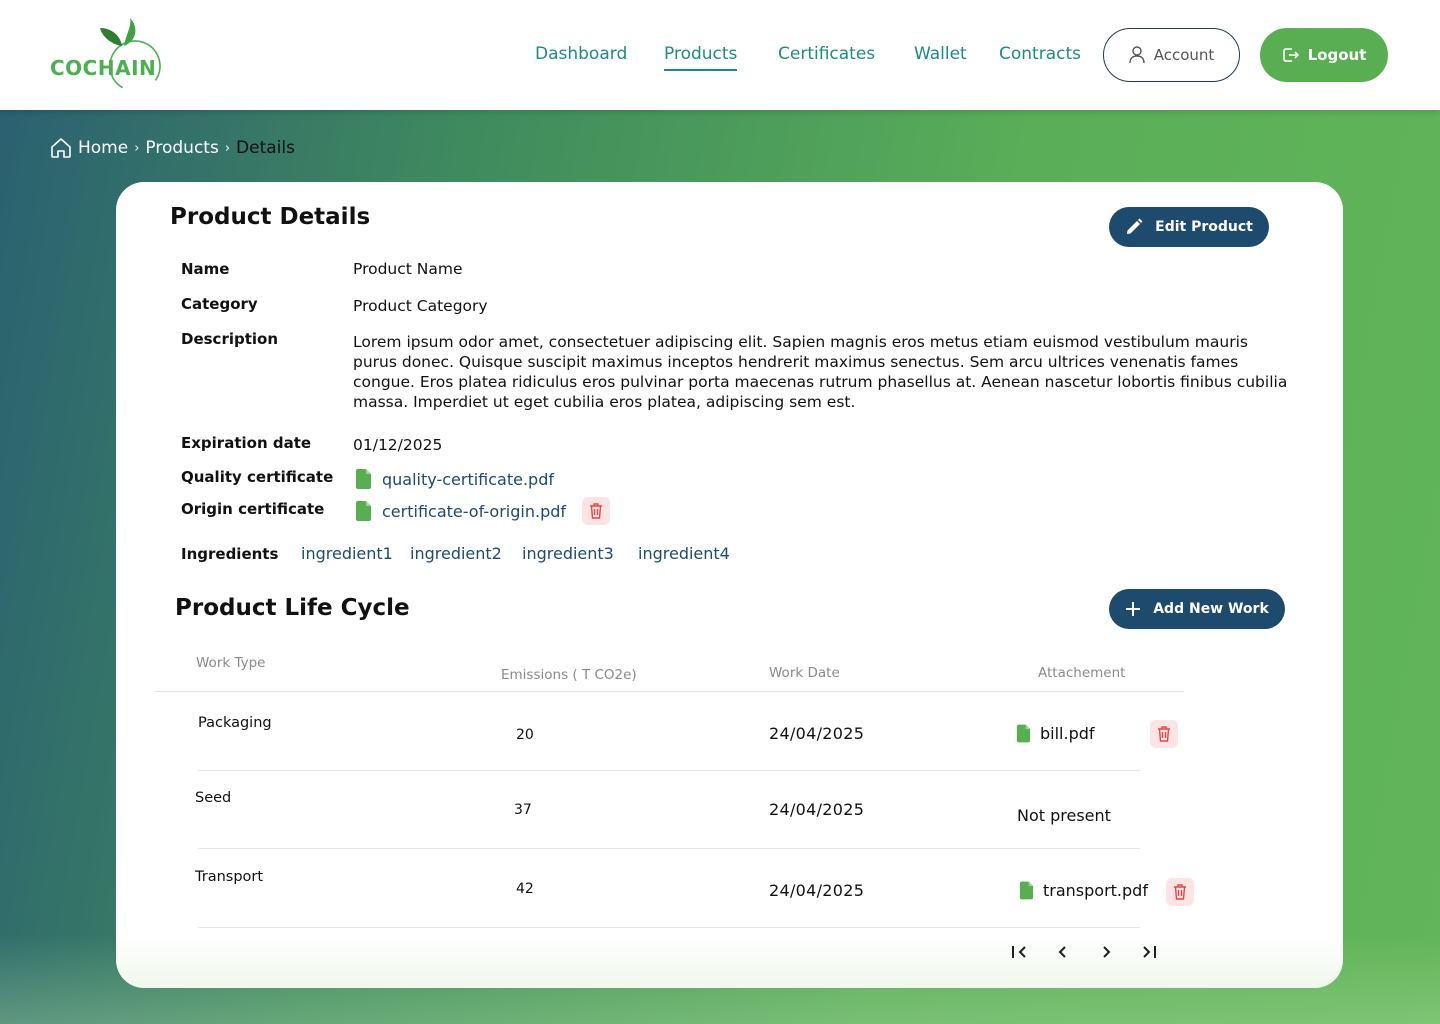  What do you see at coordinates (1204, 227) in the screenshot?
I see `edit-product-label: Edit Product` at bounding box center [1204, 227].